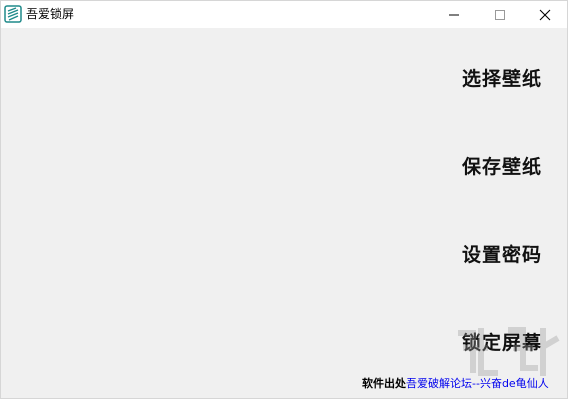 The width and height of the screenshot is (568, 399). I want to click on app-logo-icon, so click(13, 14).